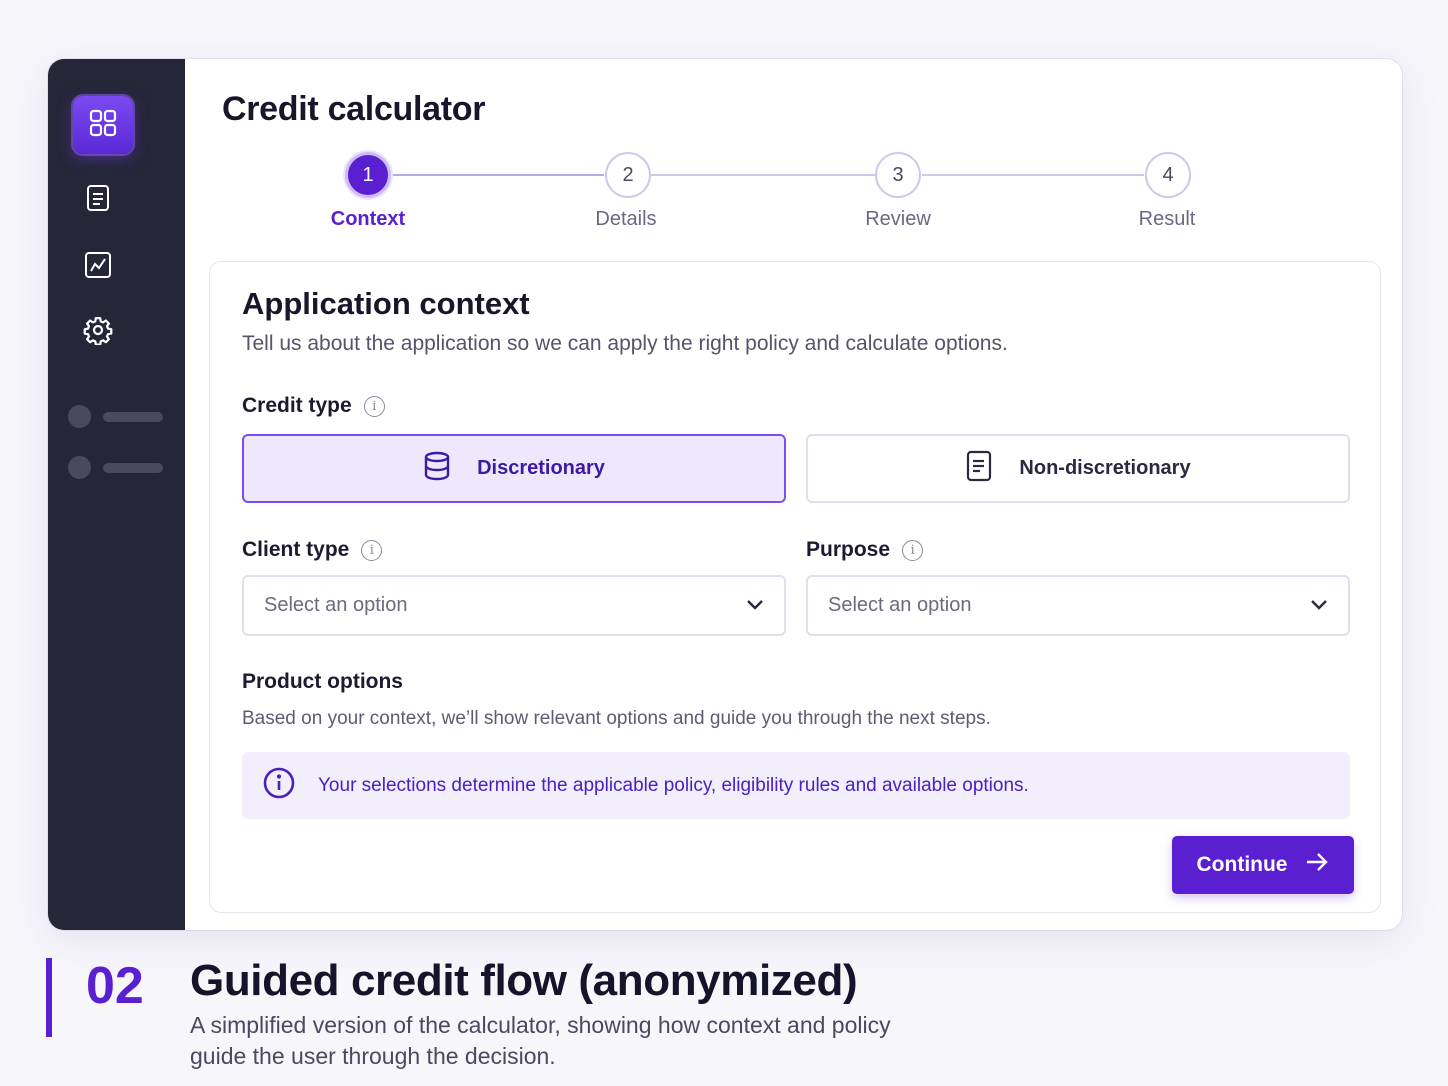 The image size is (1448, 1086). What do you see at coordinates (297, 405) in the screenshot?
I see `credit-type-label-text: Credit type` at bounding box center [297, 405].